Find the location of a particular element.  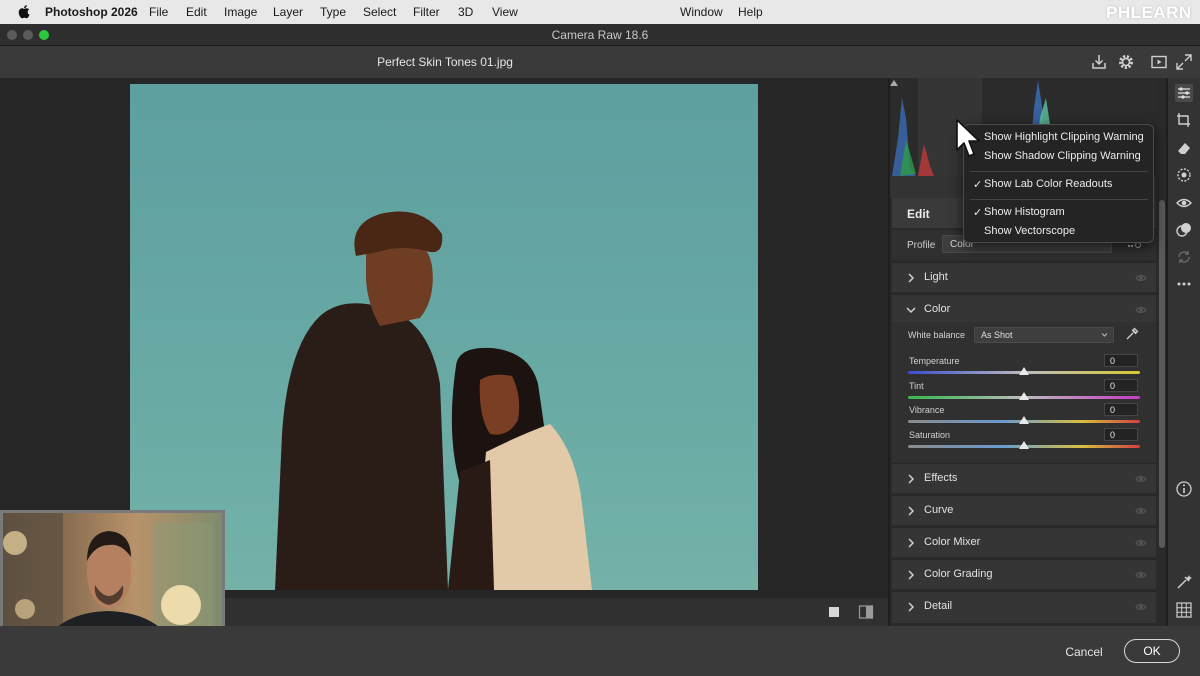

red-eye-icon is located at coordinates (1184, 203).